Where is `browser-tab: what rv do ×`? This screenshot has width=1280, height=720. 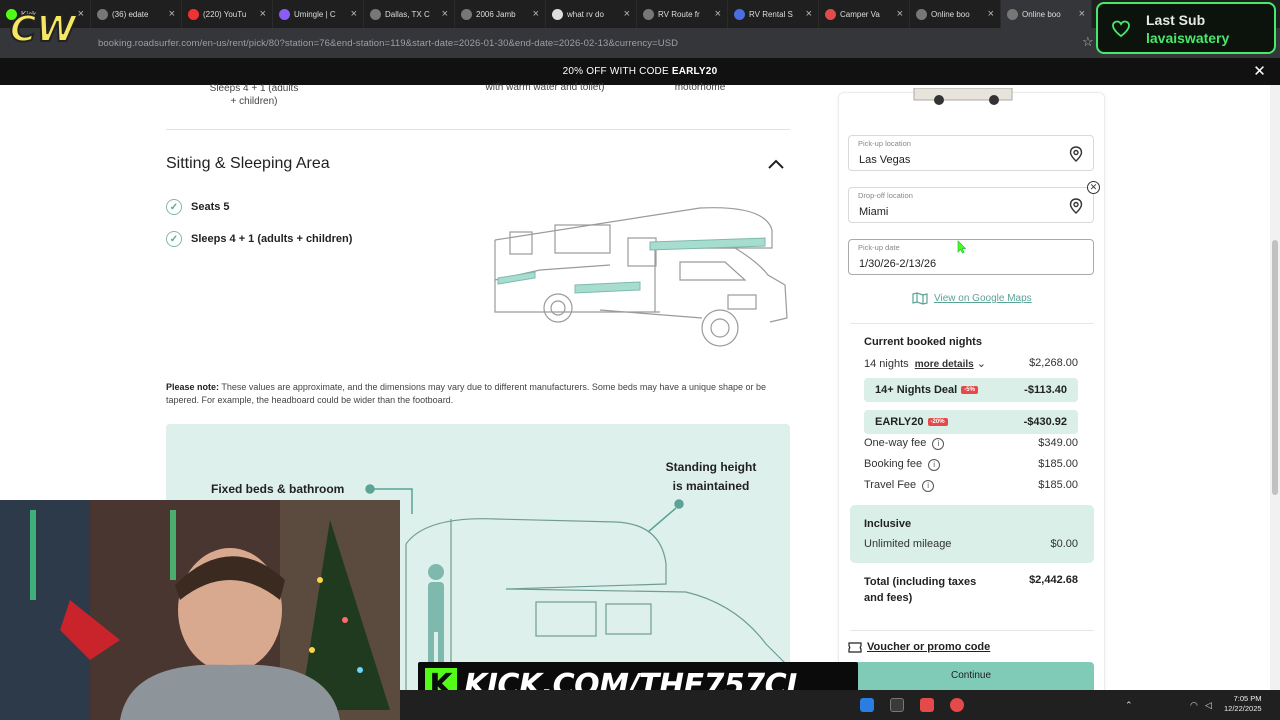 browser-tab: what rv do × is located at coordinates (591, 14).